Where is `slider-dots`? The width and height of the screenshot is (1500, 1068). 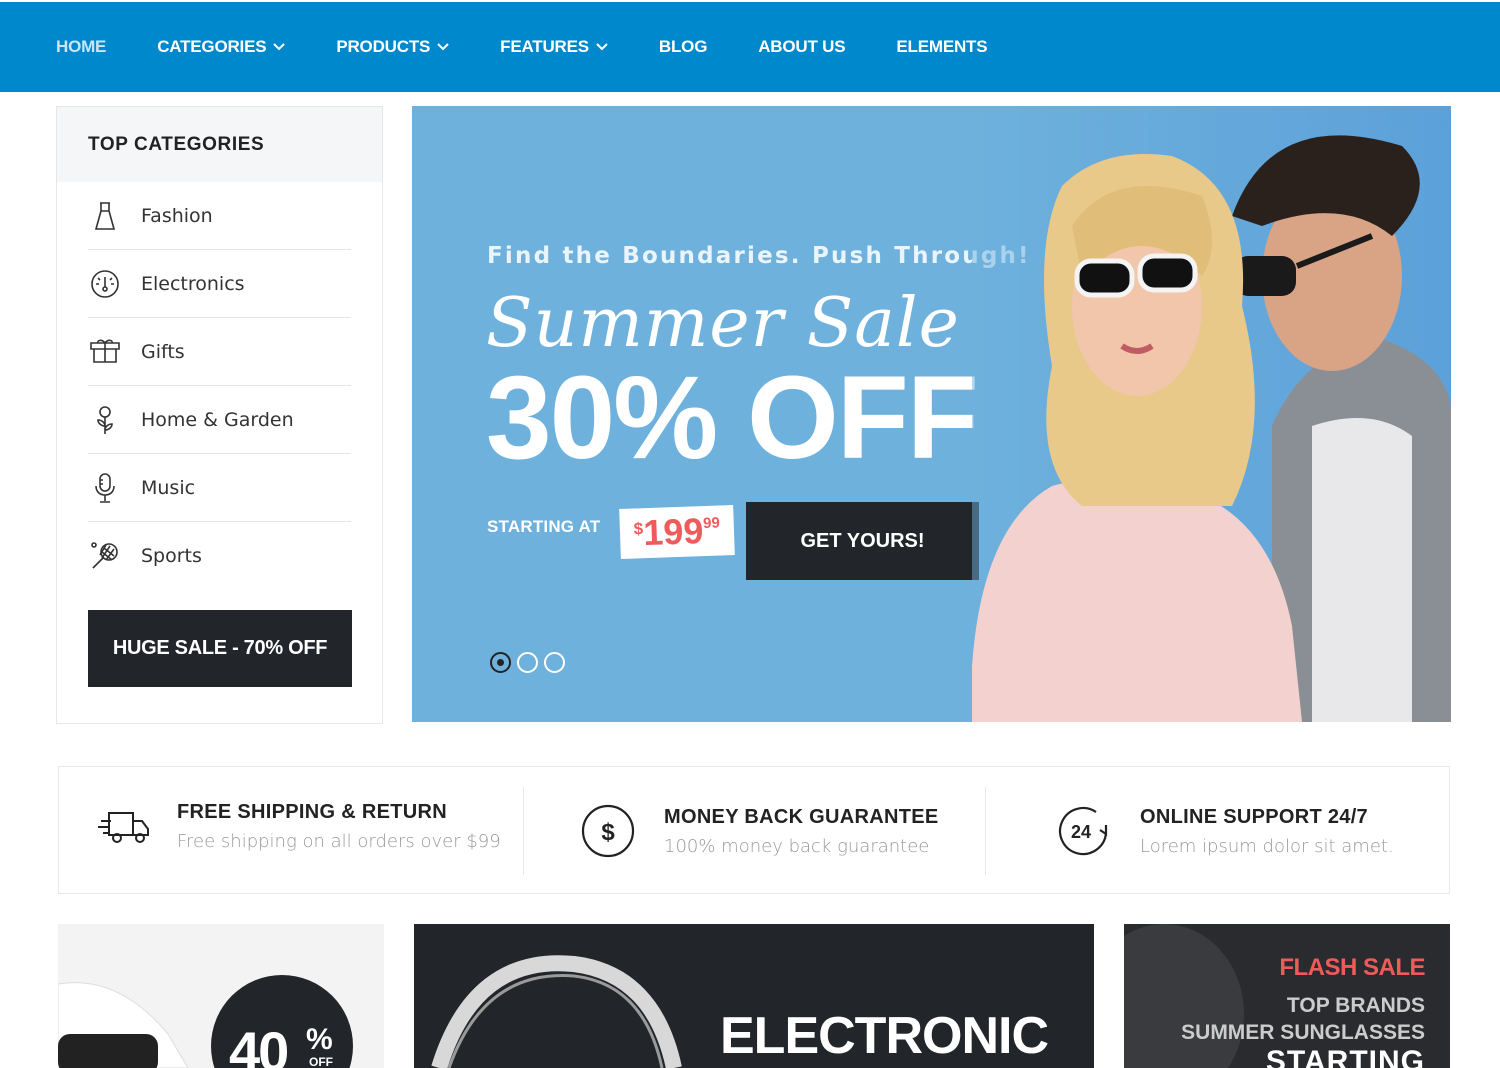 slider-dots is located at coordinates (527, 662).